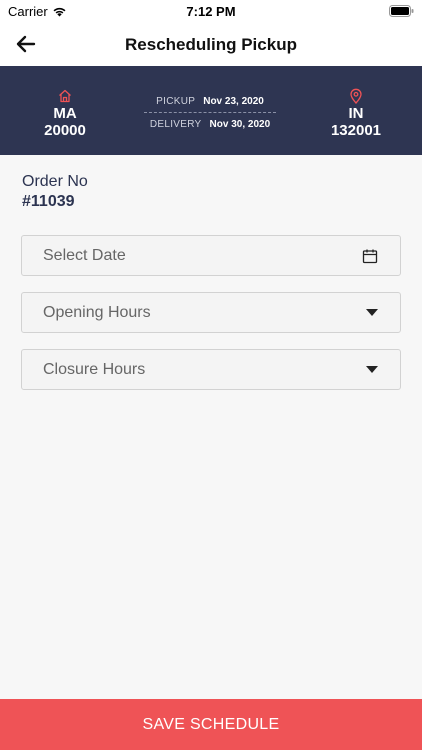  I want to click on home-icon, so click(65, 96).